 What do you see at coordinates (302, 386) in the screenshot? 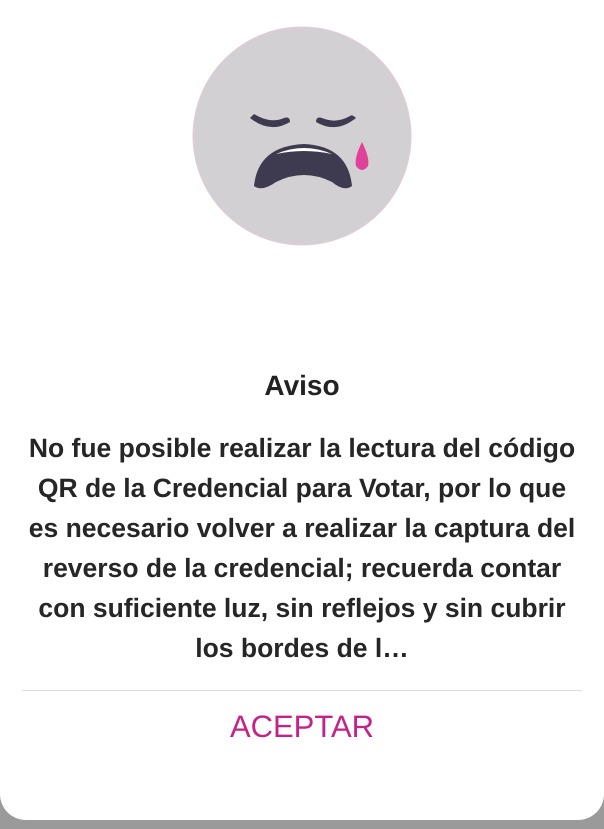
I see `dialog-title: Aviso` at bounding box center [302, 386].